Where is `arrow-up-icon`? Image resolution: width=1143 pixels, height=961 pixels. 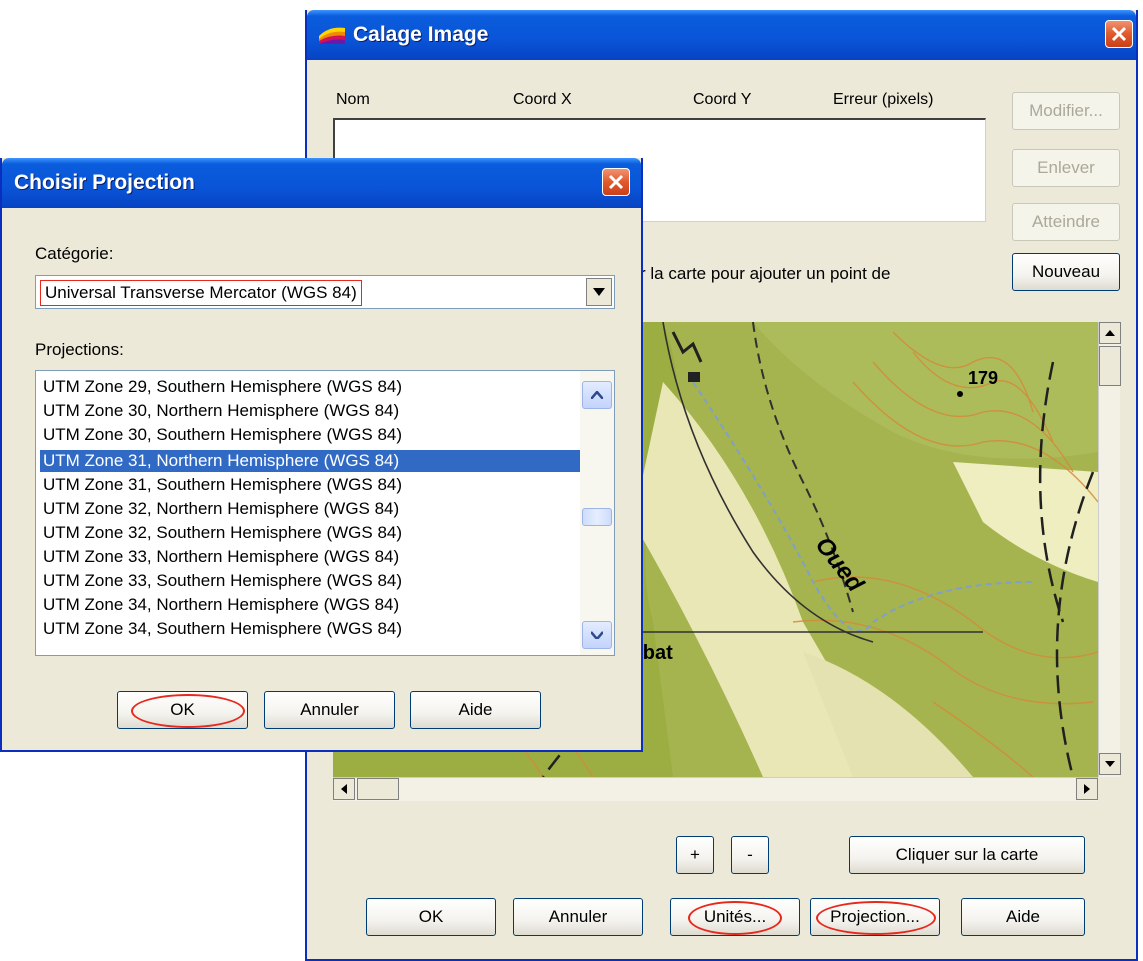
arrow-up-icon is located at coordinates (1110, 333).